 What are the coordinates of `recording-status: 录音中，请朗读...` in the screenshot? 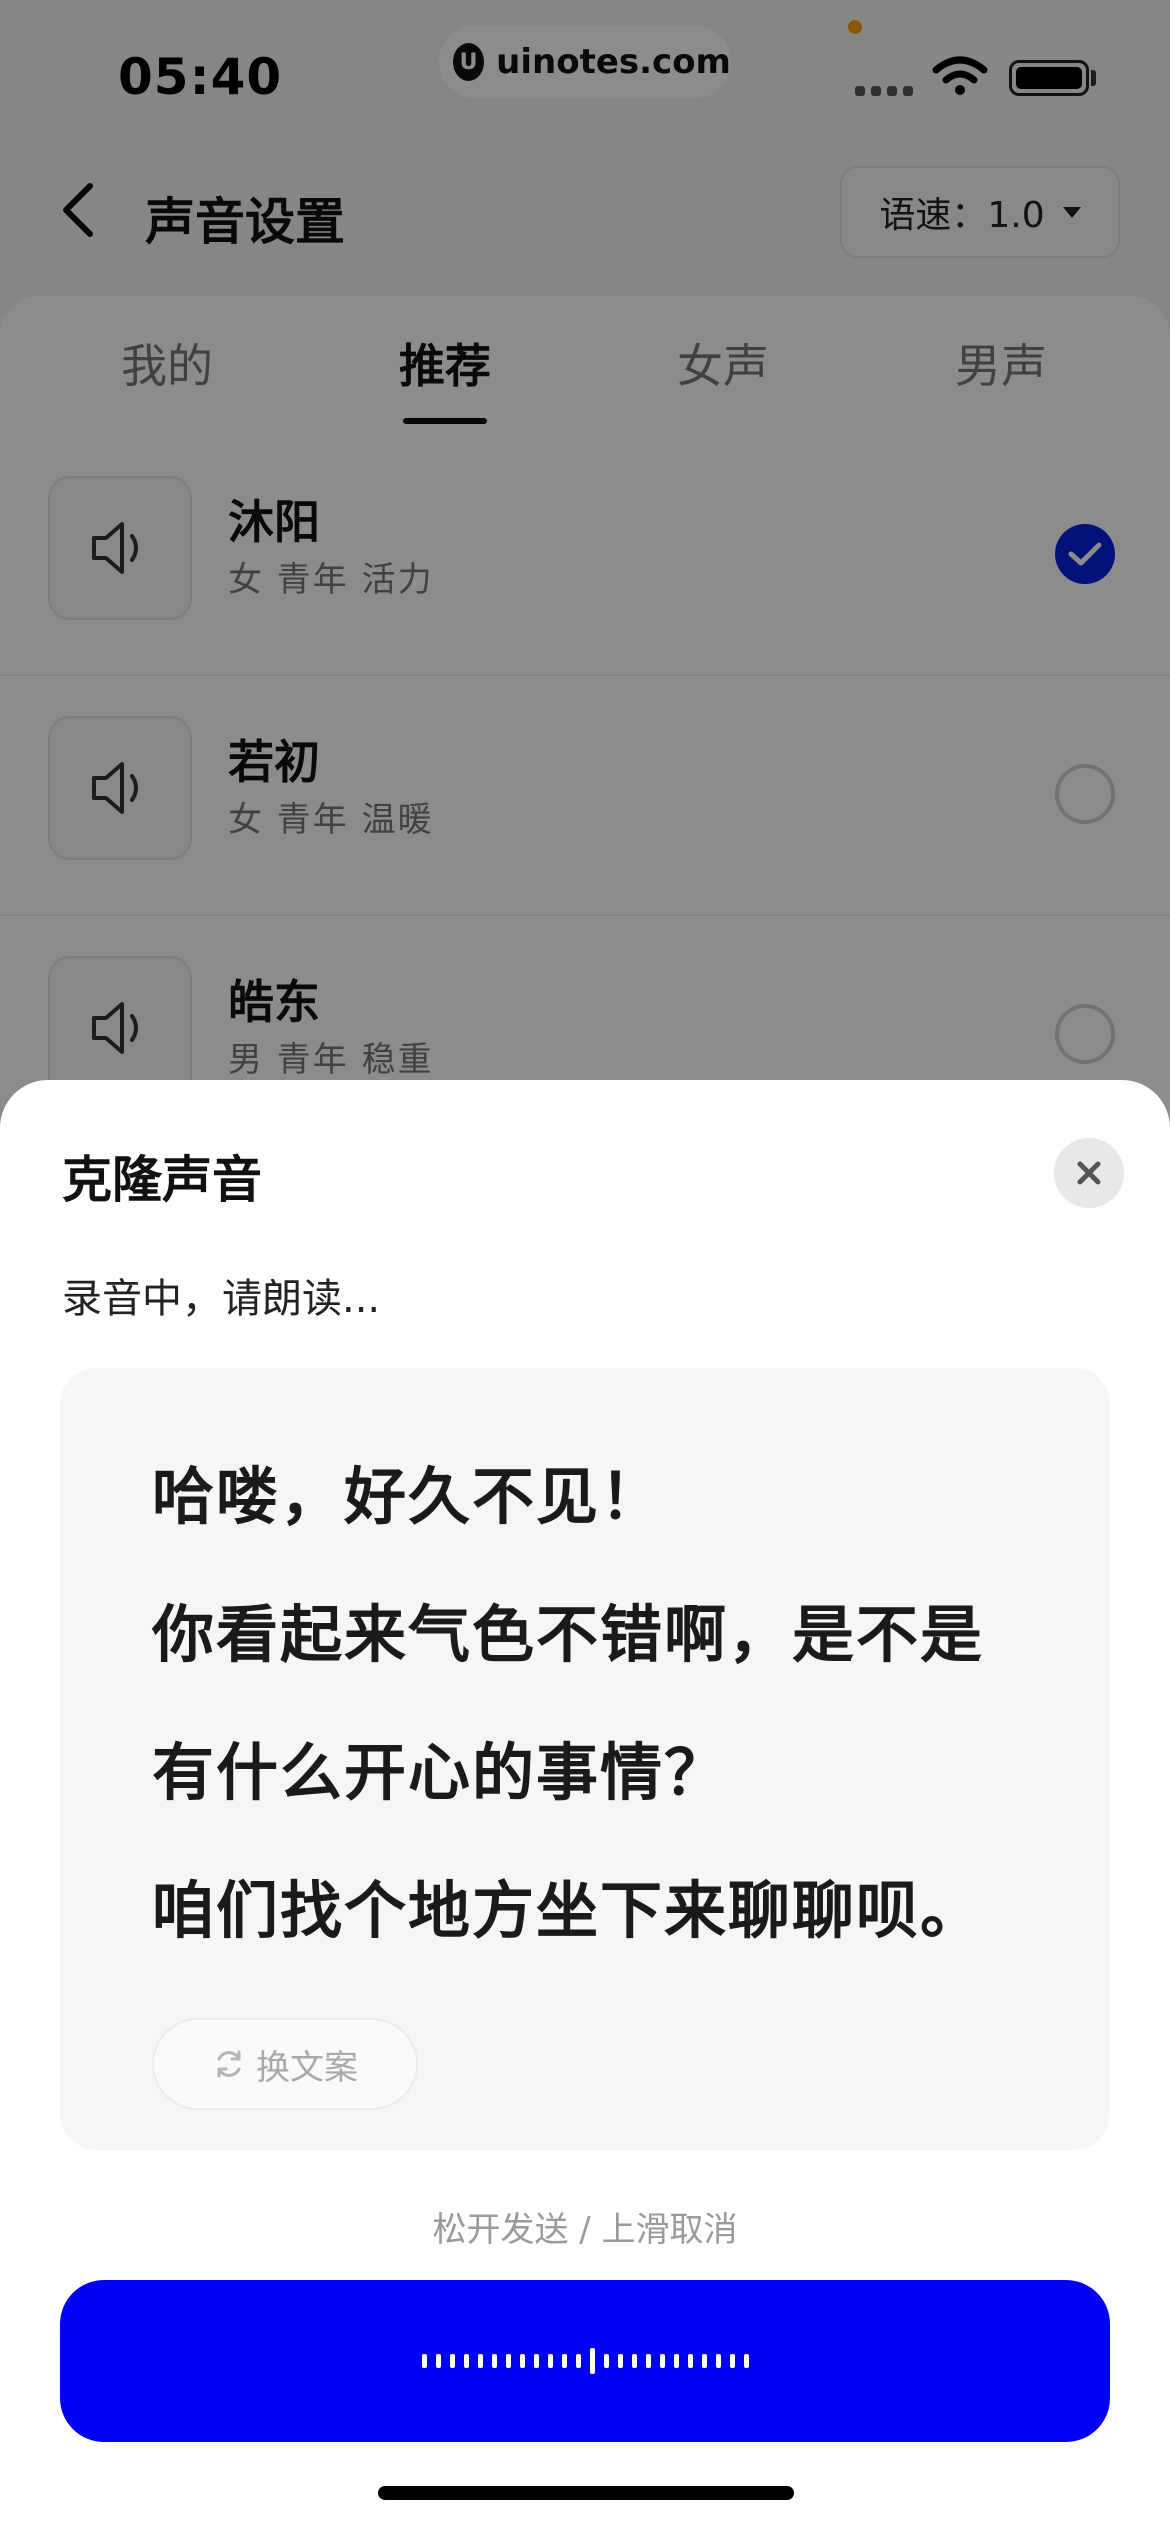 It's located at (221, 1299).